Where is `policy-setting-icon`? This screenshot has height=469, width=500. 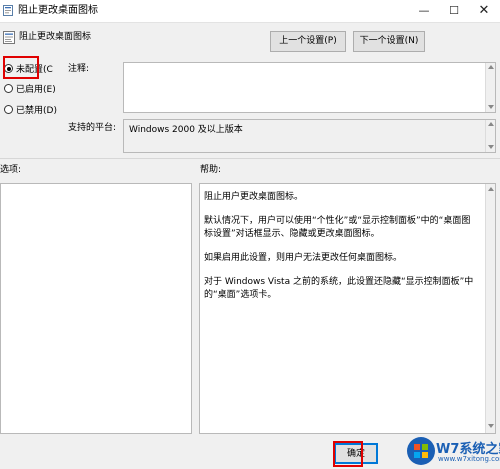 policy-setting-icon is located at coordinates (9, 37).